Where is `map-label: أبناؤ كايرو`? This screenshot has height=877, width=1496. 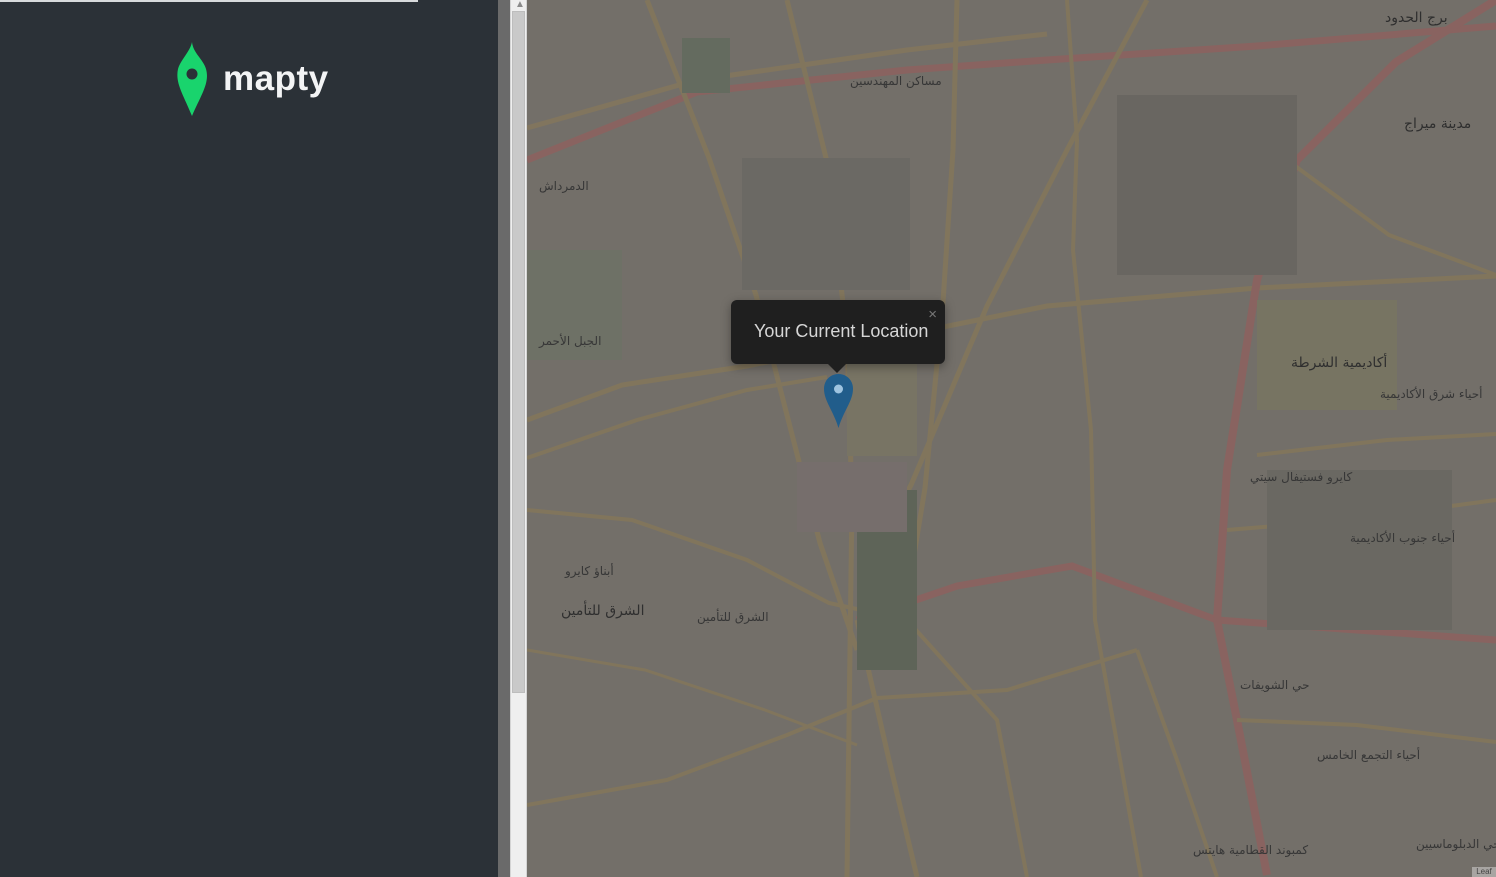 map-label: أبناؤ كايرو is located at coordinates (589, 571).